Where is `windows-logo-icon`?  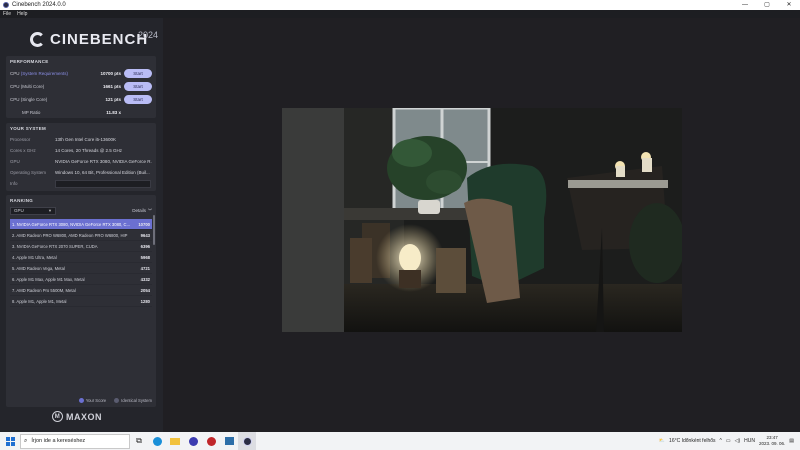 windows-logo-icon is located at coordinates (10, 441).